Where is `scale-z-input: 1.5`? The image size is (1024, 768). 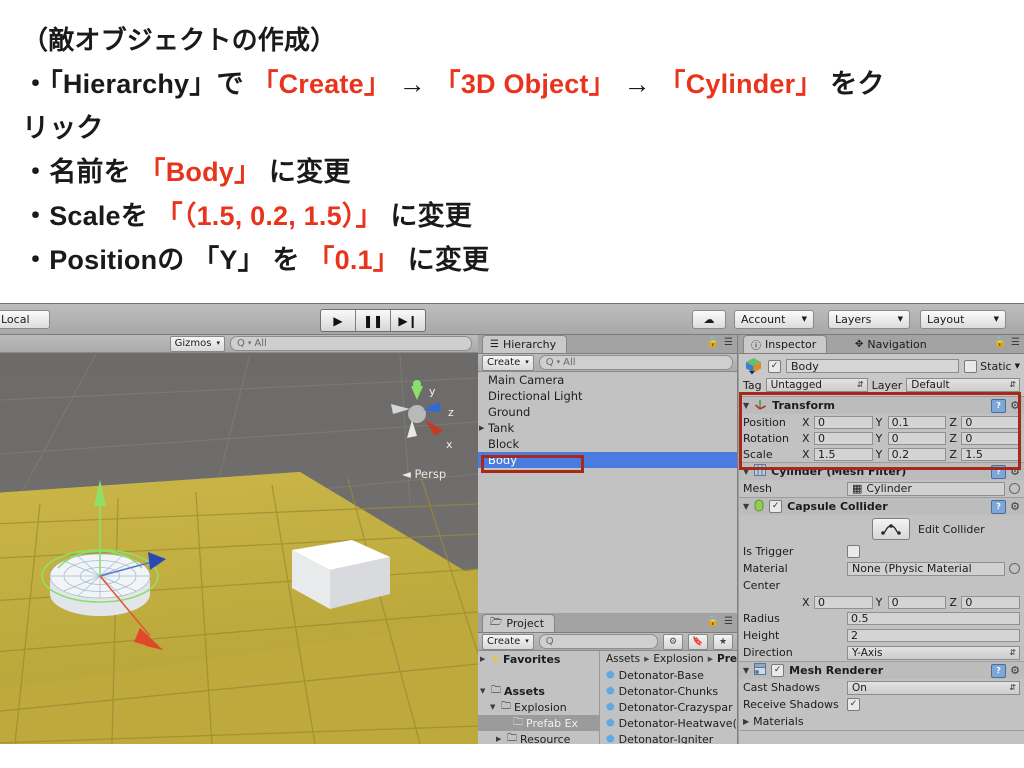 scale-z-input: 1.5 is located at coordinates (991, 454).